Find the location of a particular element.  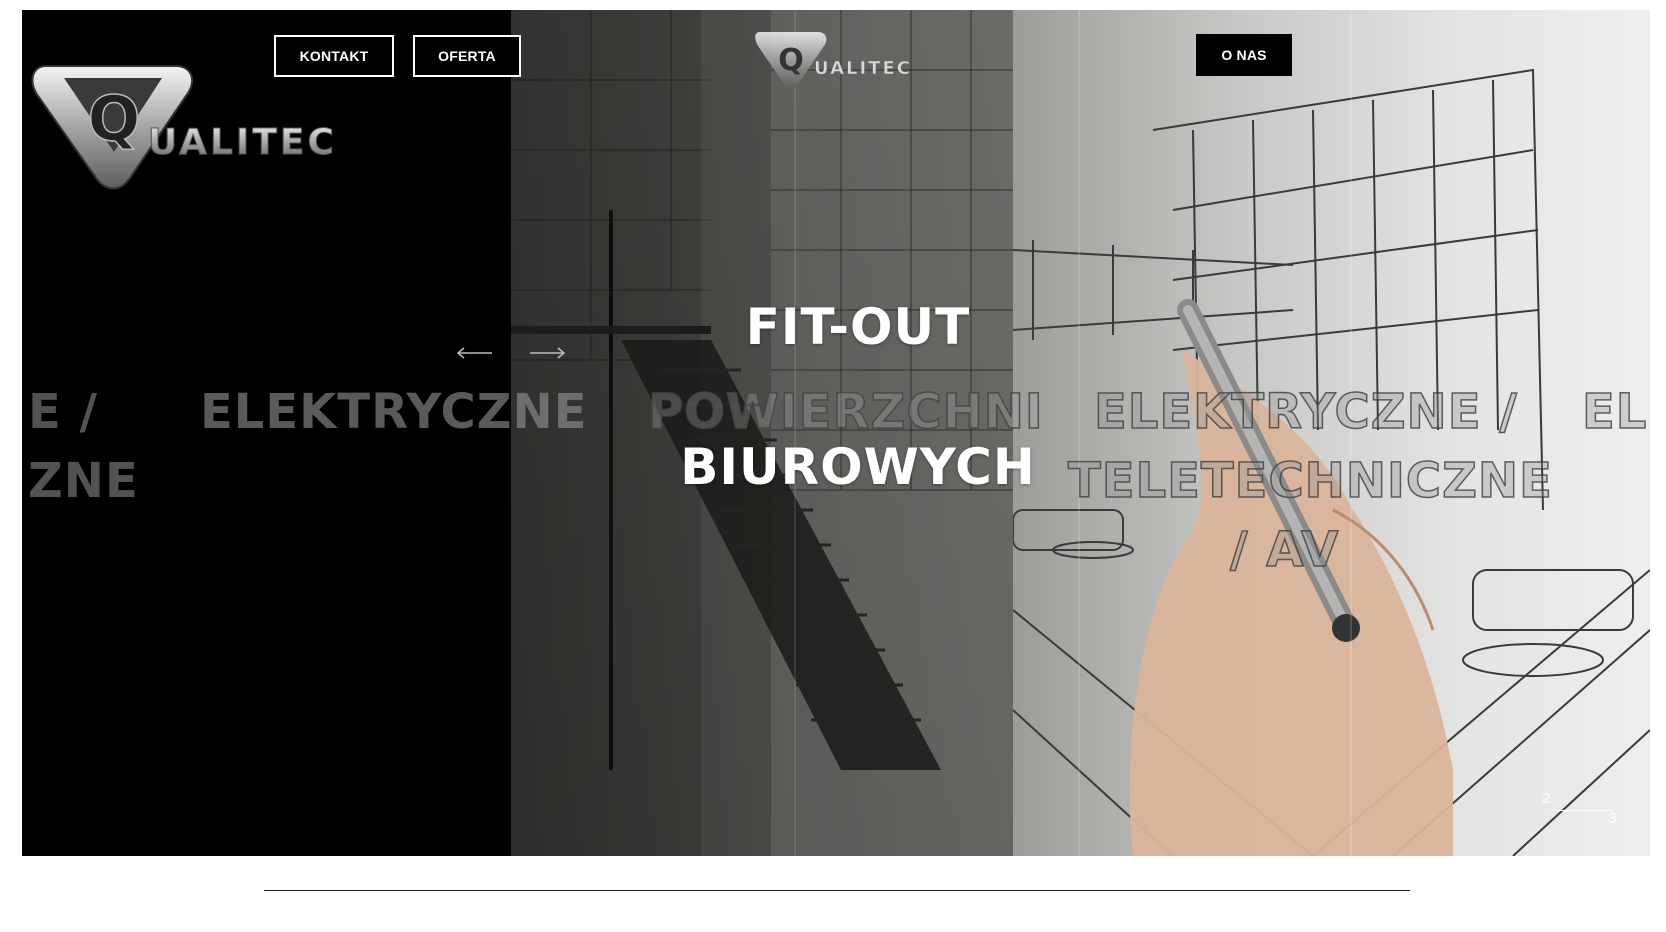

pager-total: 3 is located at coordinates (1612, 818).